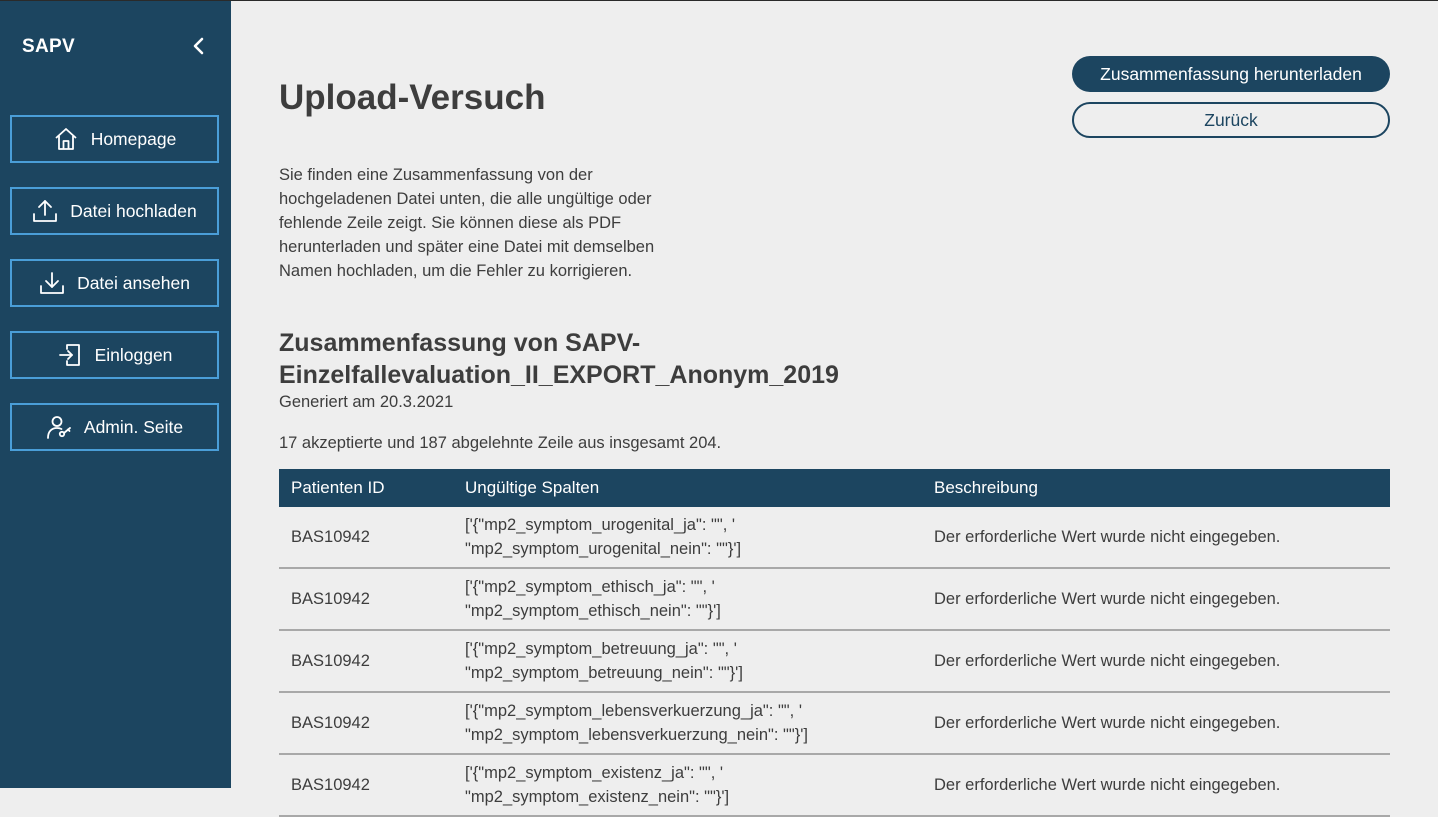 The height and width of the screenshot is (817, 1438). What do you see at coordinates (59, 427) in the screenshot?
I see `admin-user-icon` at bounding box center [59, 427].